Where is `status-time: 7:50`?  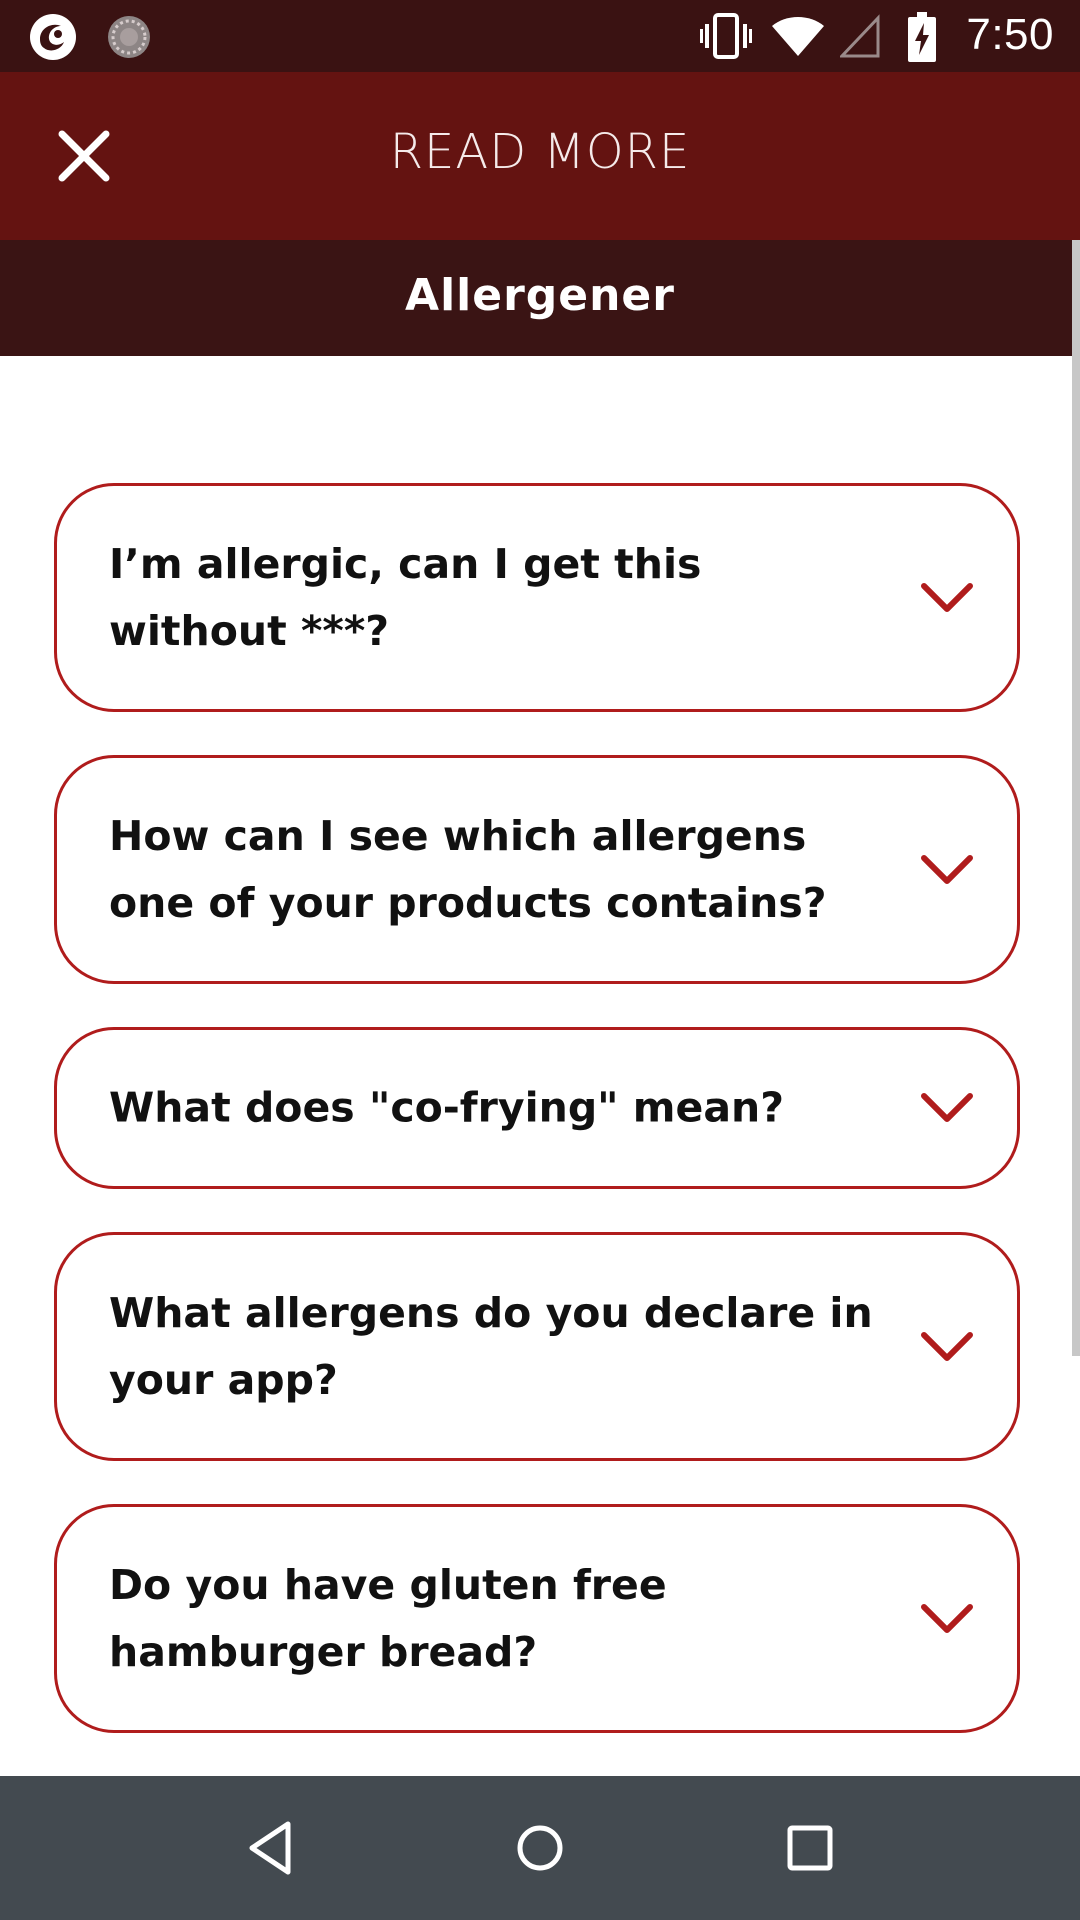
status-time: 7:50 is located at coordinates (1010, 34).